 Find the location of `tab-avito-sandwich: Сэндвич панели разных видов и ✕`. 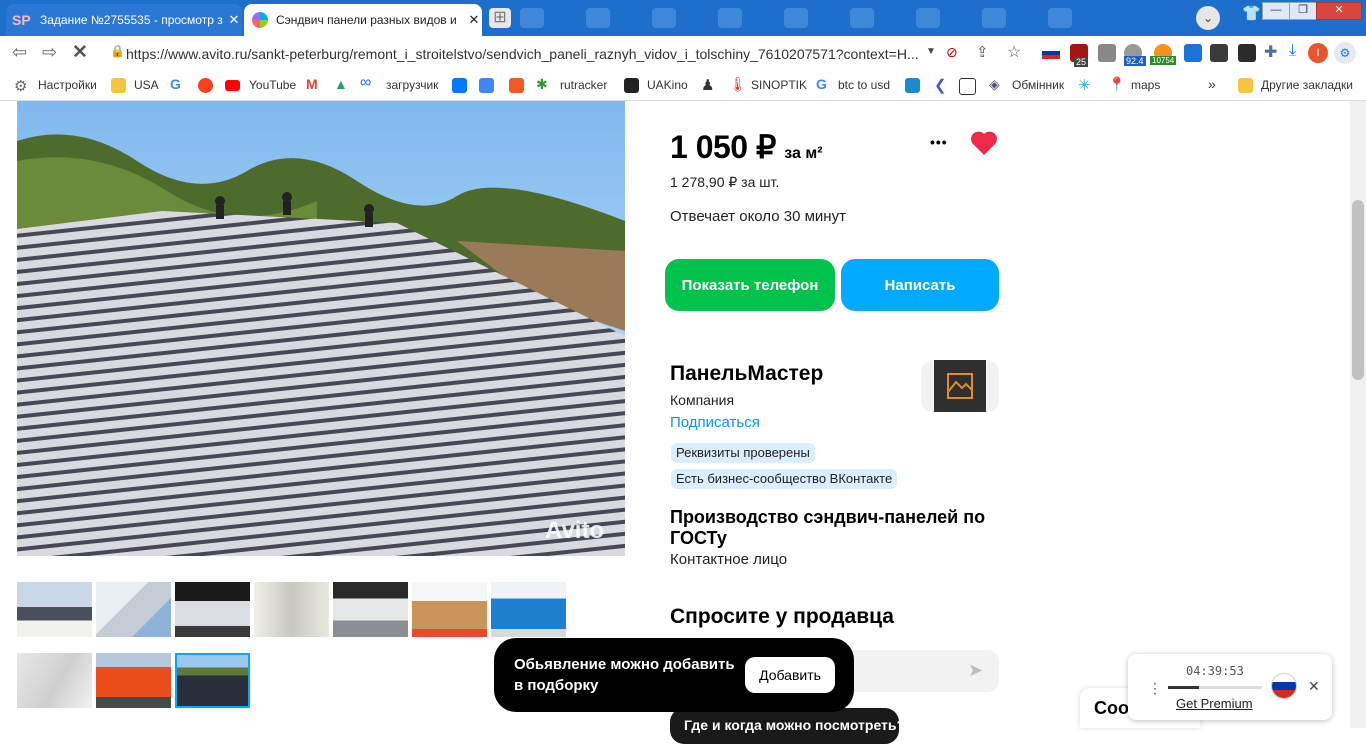

tab-avito-sandwich: Сэндвич панели разных видов и ✕ is located at coordinates (363, 20).